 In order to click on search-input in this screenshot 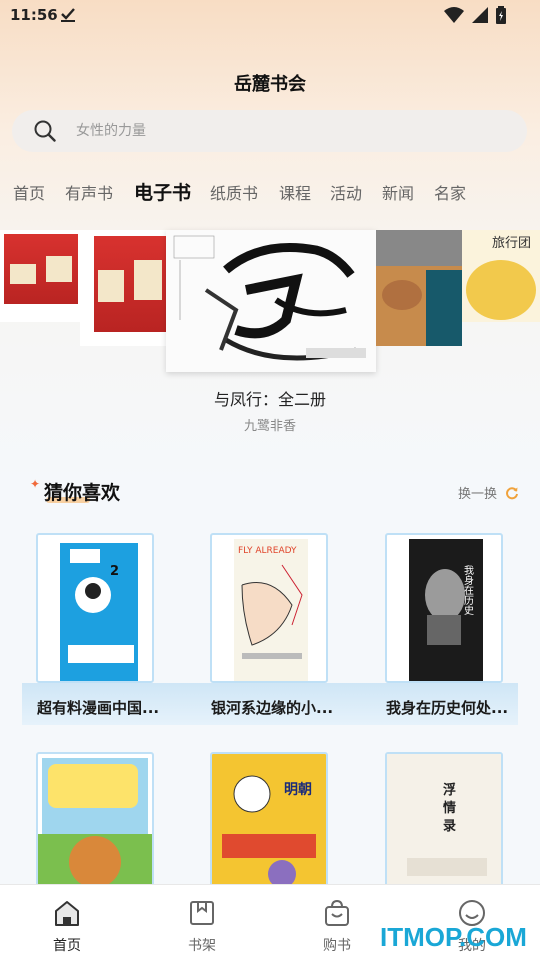, I will do `click(286, 131)`.